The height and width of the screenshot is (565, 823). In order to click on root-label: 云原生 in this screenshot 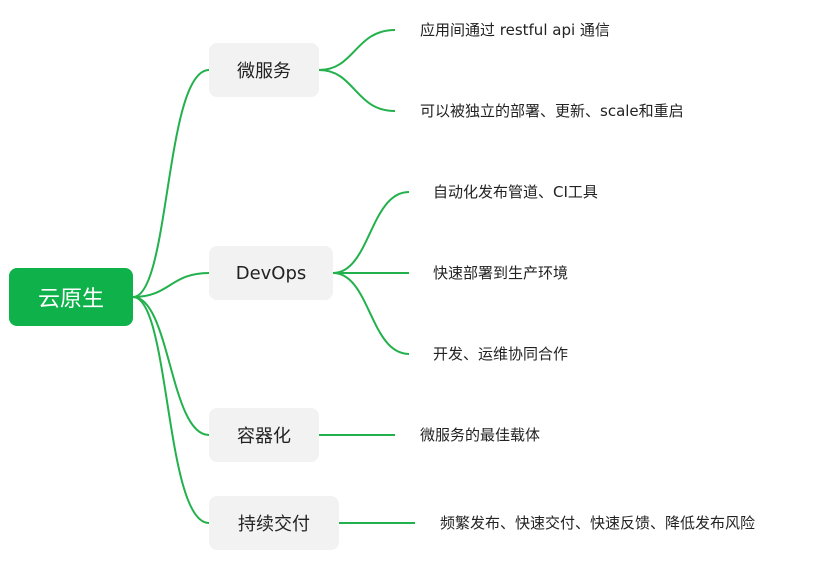, I will do `click(70, 299)`.